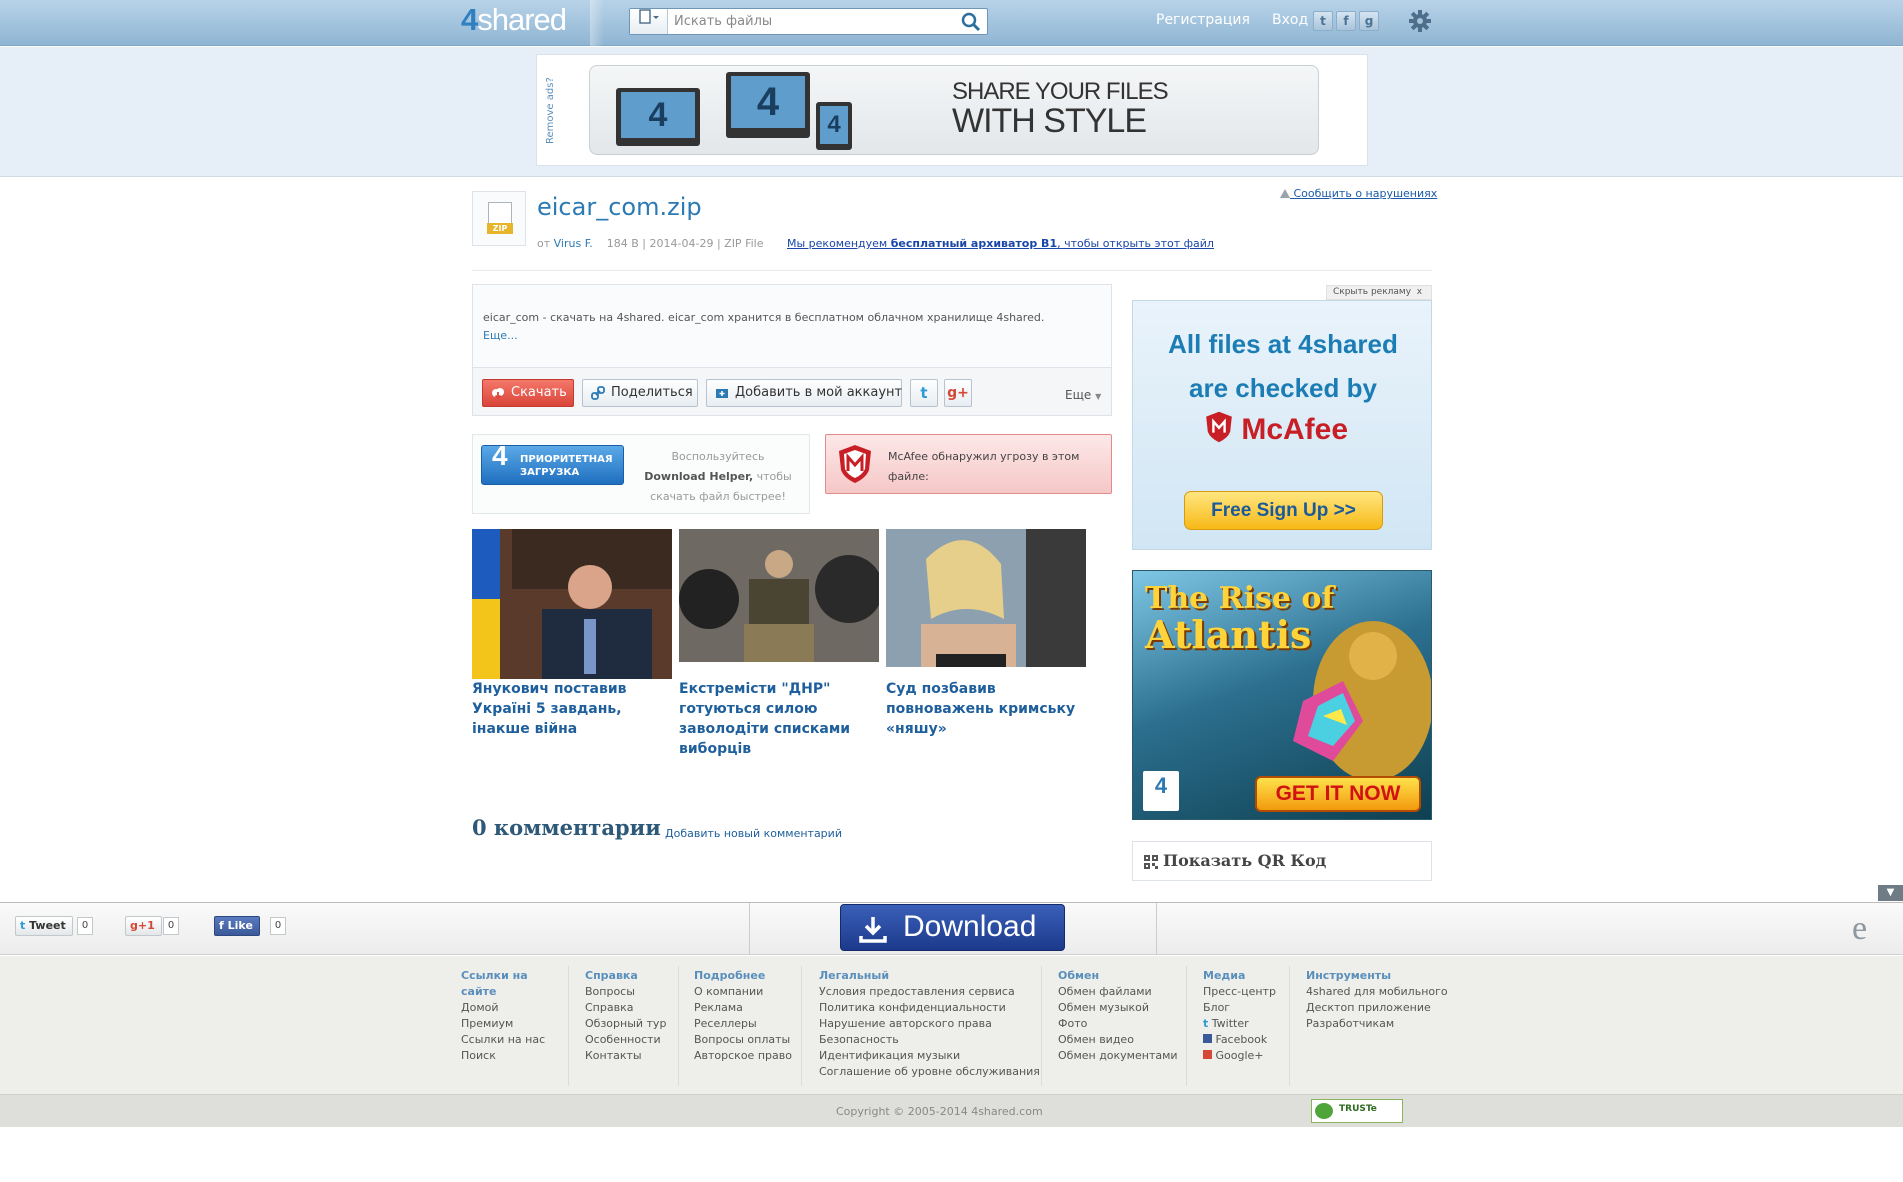 The width and height of the screenshot is (1903, 1182). I want to click on footer-link: Десктоп приложение, so click(1377, 1008).